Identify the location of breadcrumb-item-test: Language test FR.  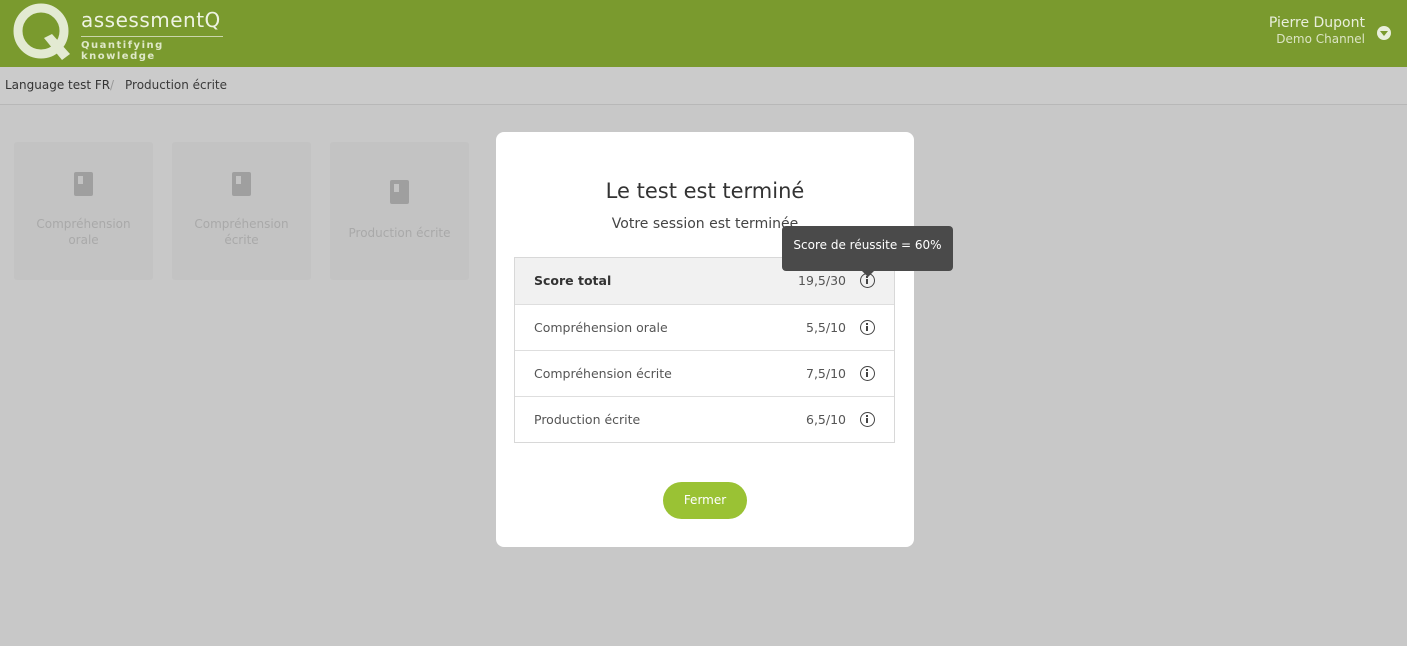
(57, 85).